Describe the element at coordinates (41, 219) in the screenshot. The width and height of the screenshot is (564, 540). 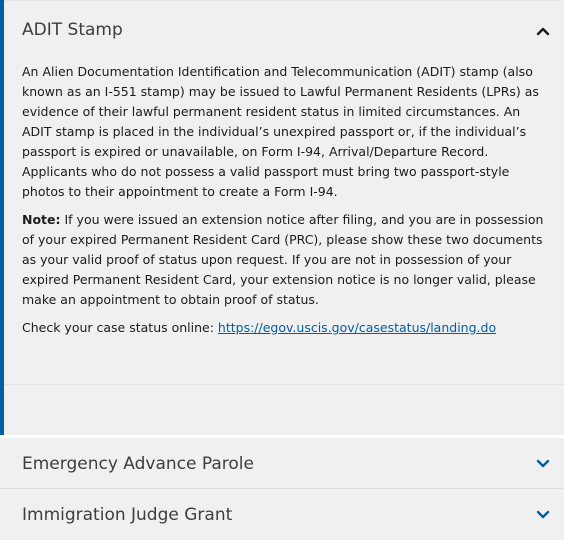
I see `note-label: Note:` at that location.